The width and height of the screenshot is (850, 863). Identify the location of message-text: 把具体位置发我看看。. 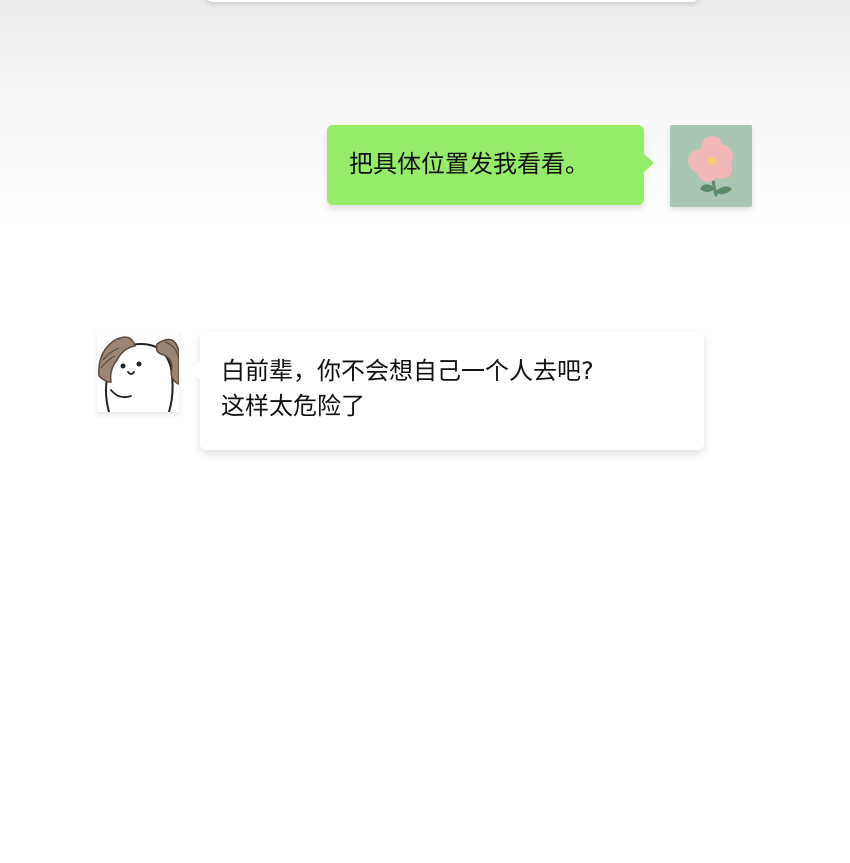
(469, 164).